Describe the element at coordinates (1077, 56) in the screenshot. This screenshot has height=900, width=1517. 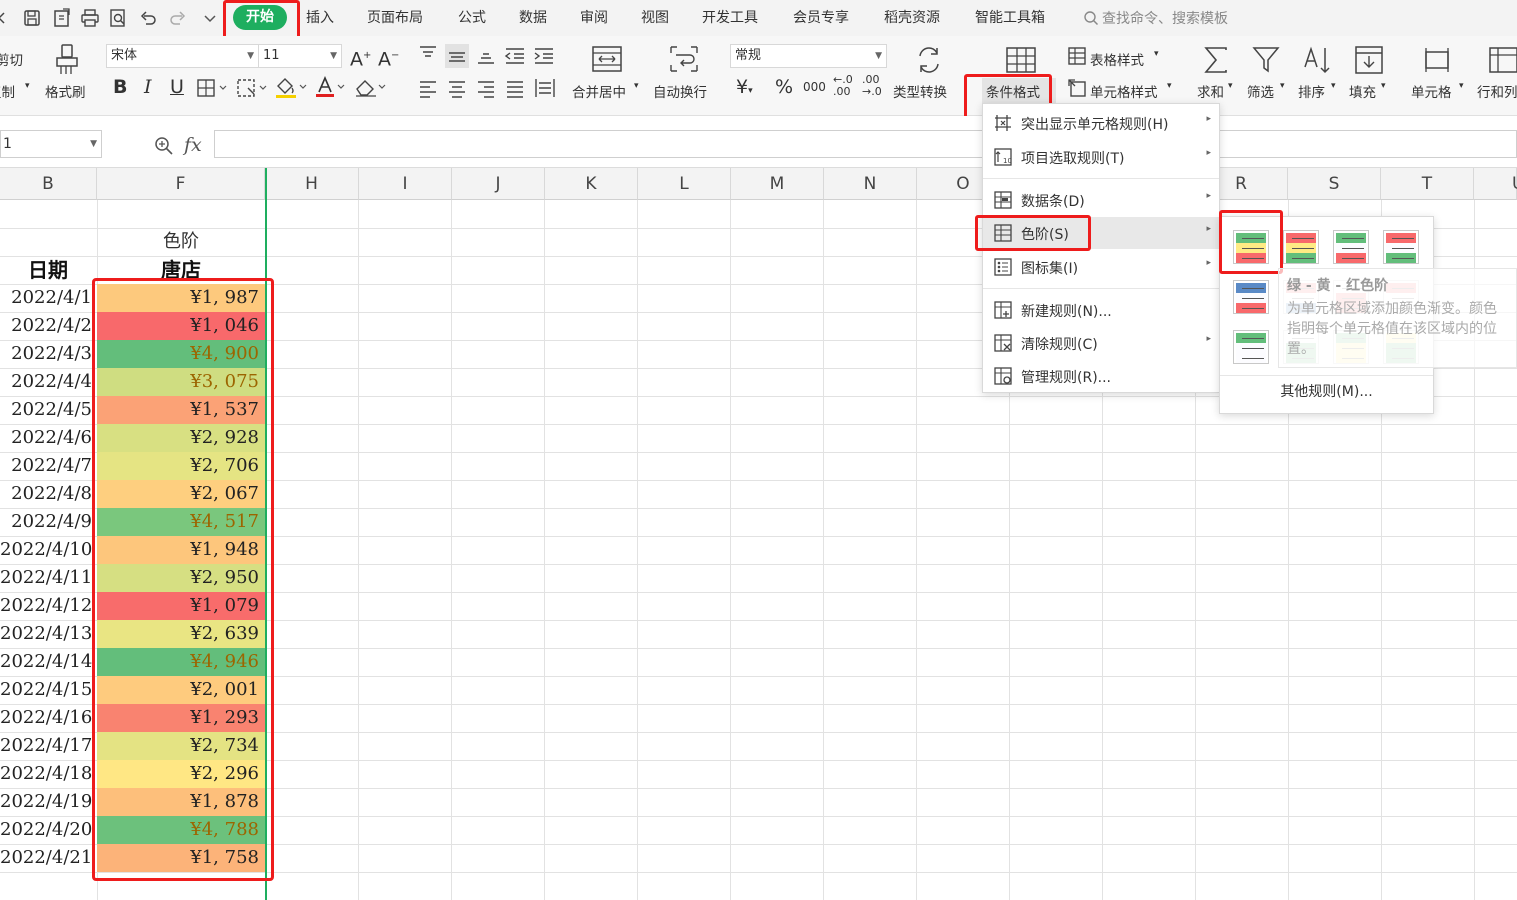
I see `table-style-icon` at that location.